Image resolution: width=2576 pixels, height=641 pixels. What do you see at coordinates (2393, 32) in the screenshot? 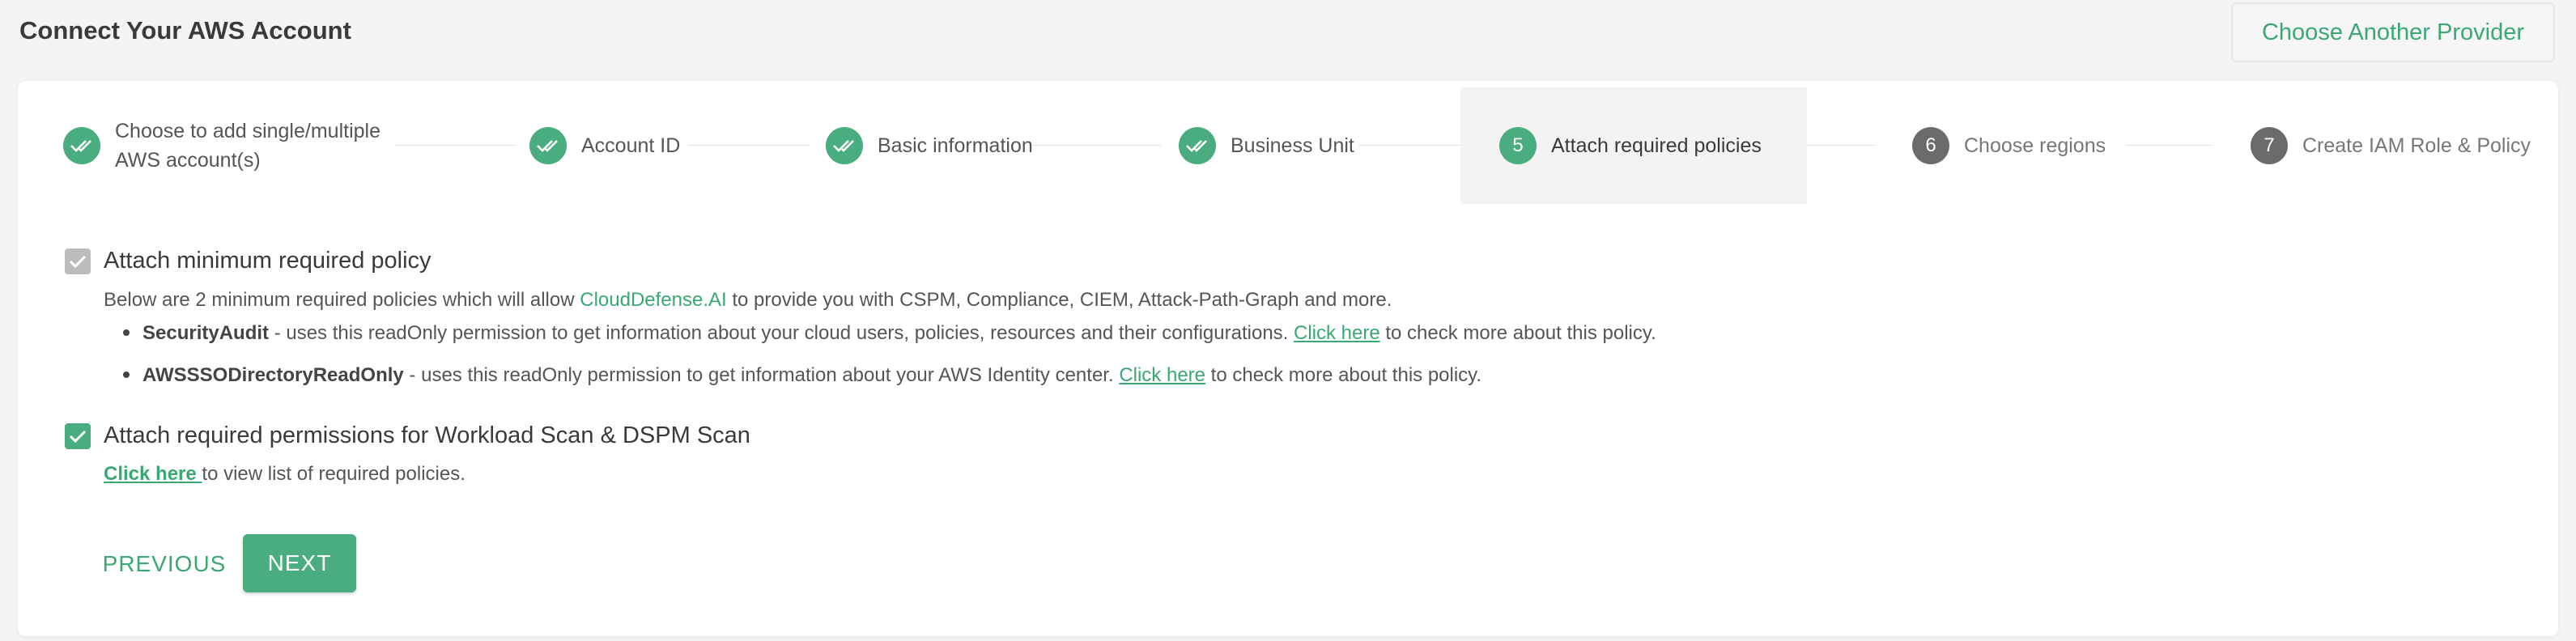
I see `choose-another-provider-button: Choose Another Provider` at bounding box center [2393, 32].